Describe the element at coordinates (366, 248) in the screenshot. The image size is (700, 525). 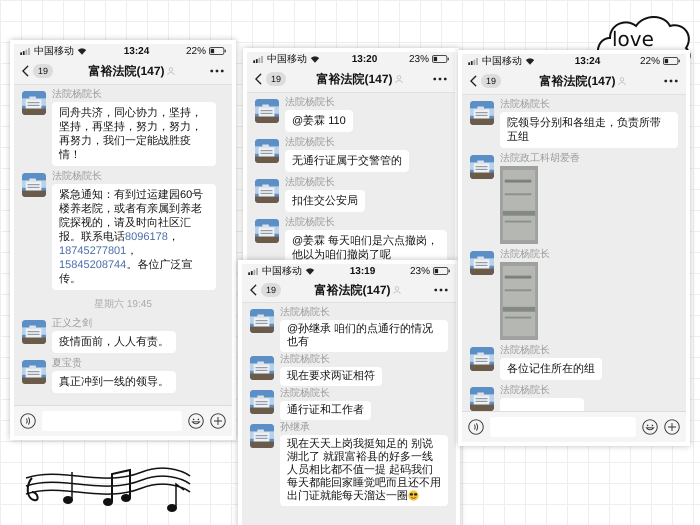
I see `message-text: @姜霖 每天咱们是六点撤岗，他以为咱们撤岗了呢` at that location.